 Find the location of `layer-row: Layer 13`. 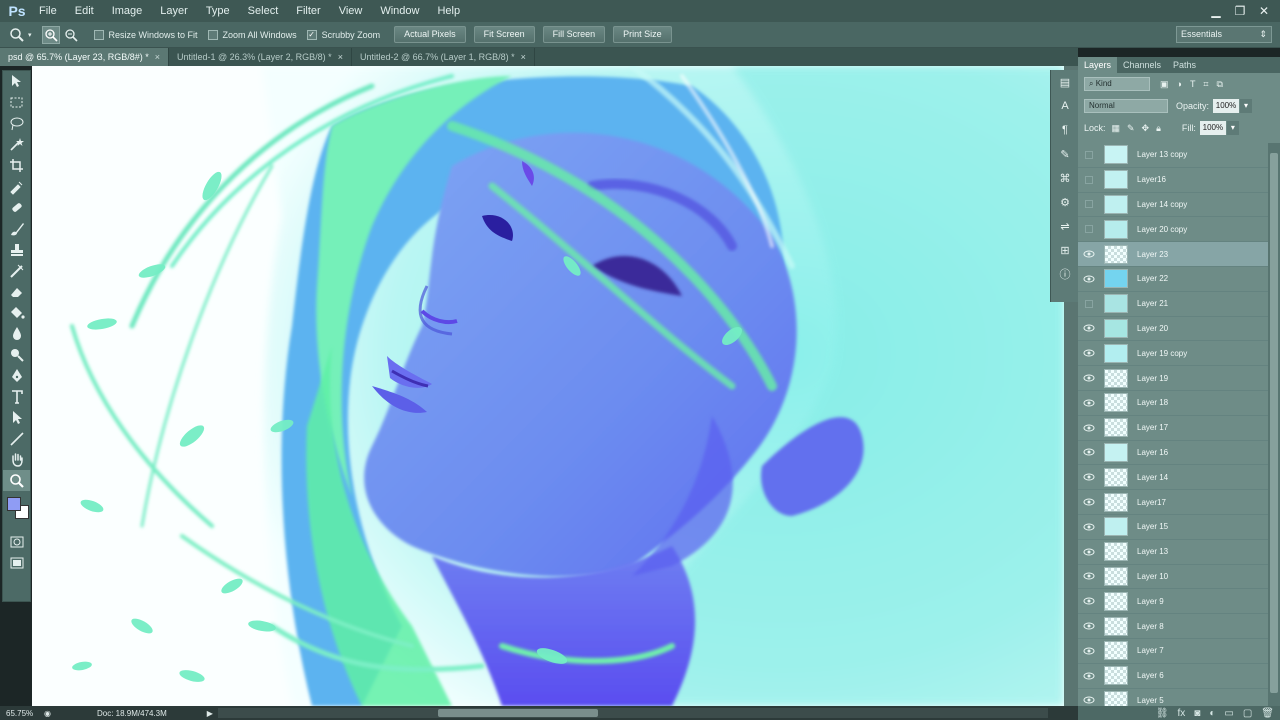

layer-row: Layer 13 is located at coordinates (1173, 552).